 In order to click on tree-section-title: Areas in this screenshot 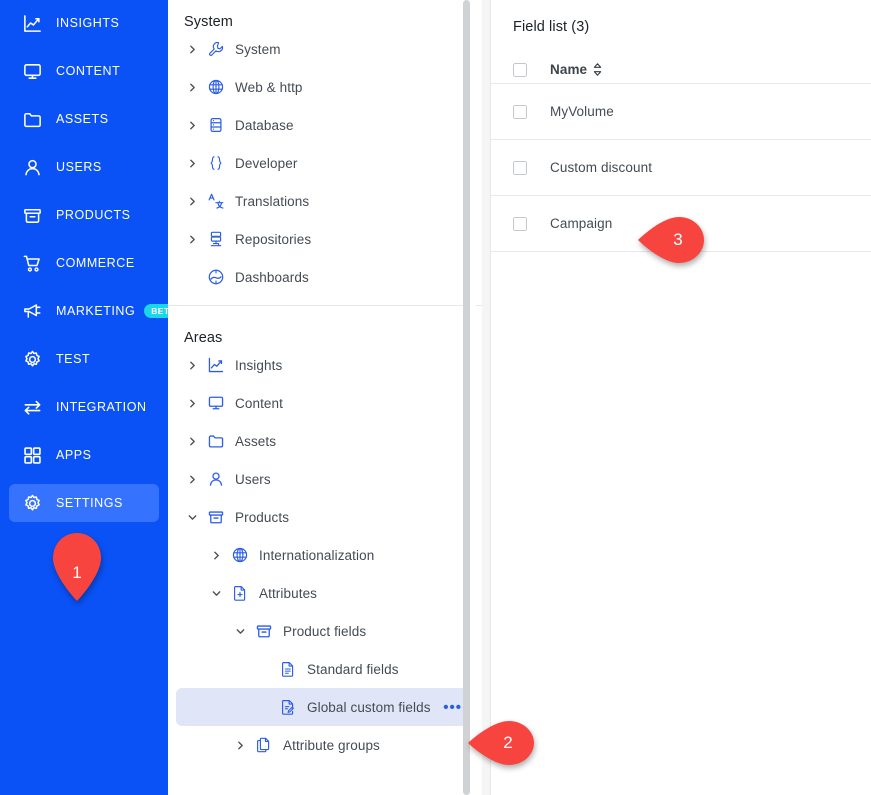, I will do `click(203, 338)`.